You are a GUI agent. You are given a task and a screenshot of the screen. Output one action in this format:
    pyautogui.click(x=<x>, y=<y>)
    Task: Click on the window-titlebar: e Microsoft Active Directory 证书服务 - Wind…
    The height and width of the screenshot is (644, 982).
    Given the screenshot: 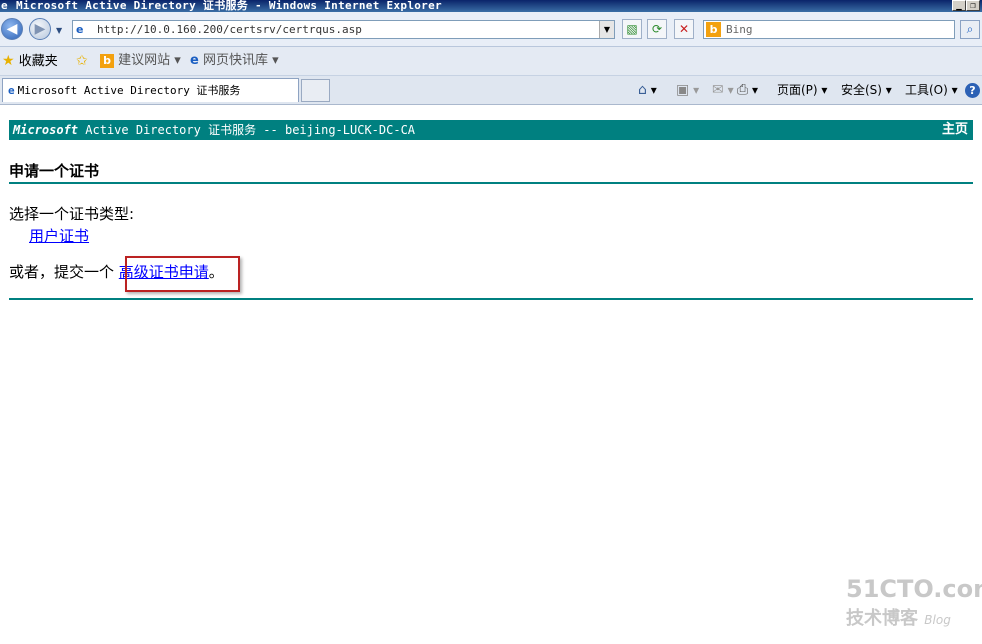 What is the action you would take?
    pyautogui.click(x=491, y=6)
    